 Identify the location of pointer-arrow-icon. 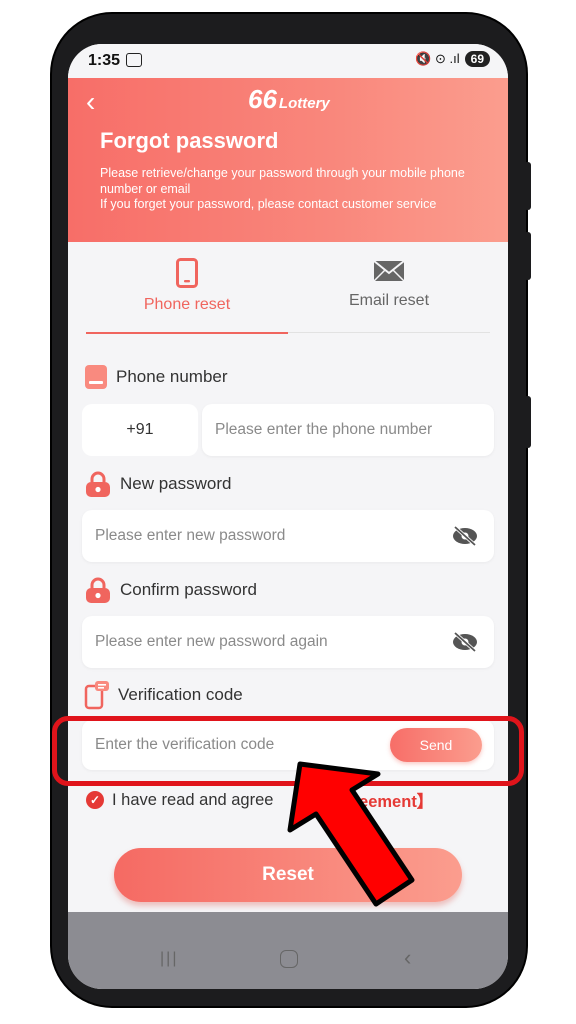
(351, 834).